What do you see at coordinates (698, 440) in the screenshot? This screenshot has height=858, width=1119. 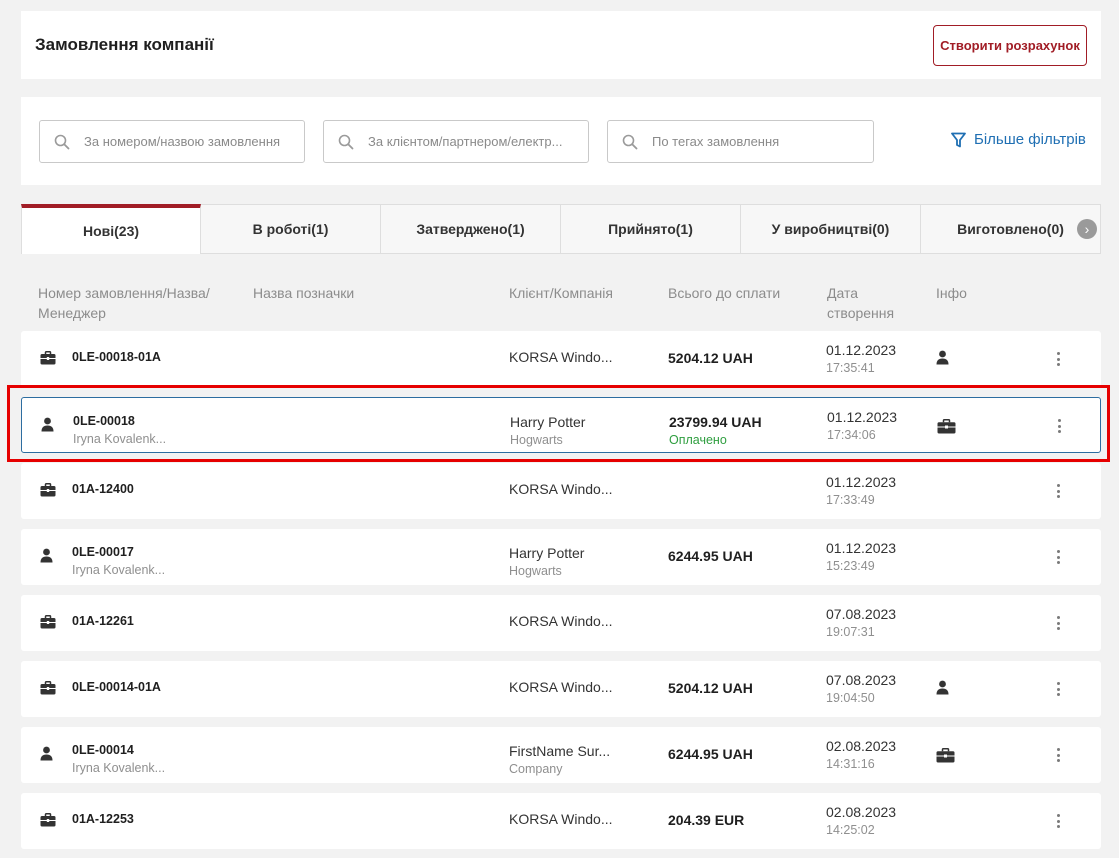 I see `payment-status: Оплачено` at bounding box center [698, 440].